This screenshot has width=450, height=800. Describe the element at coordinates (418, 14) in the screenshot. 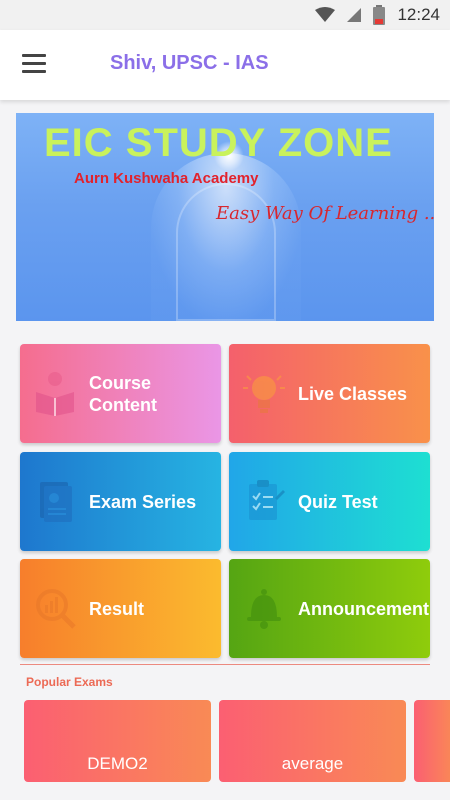

I see `clock: 12:24` at that location.